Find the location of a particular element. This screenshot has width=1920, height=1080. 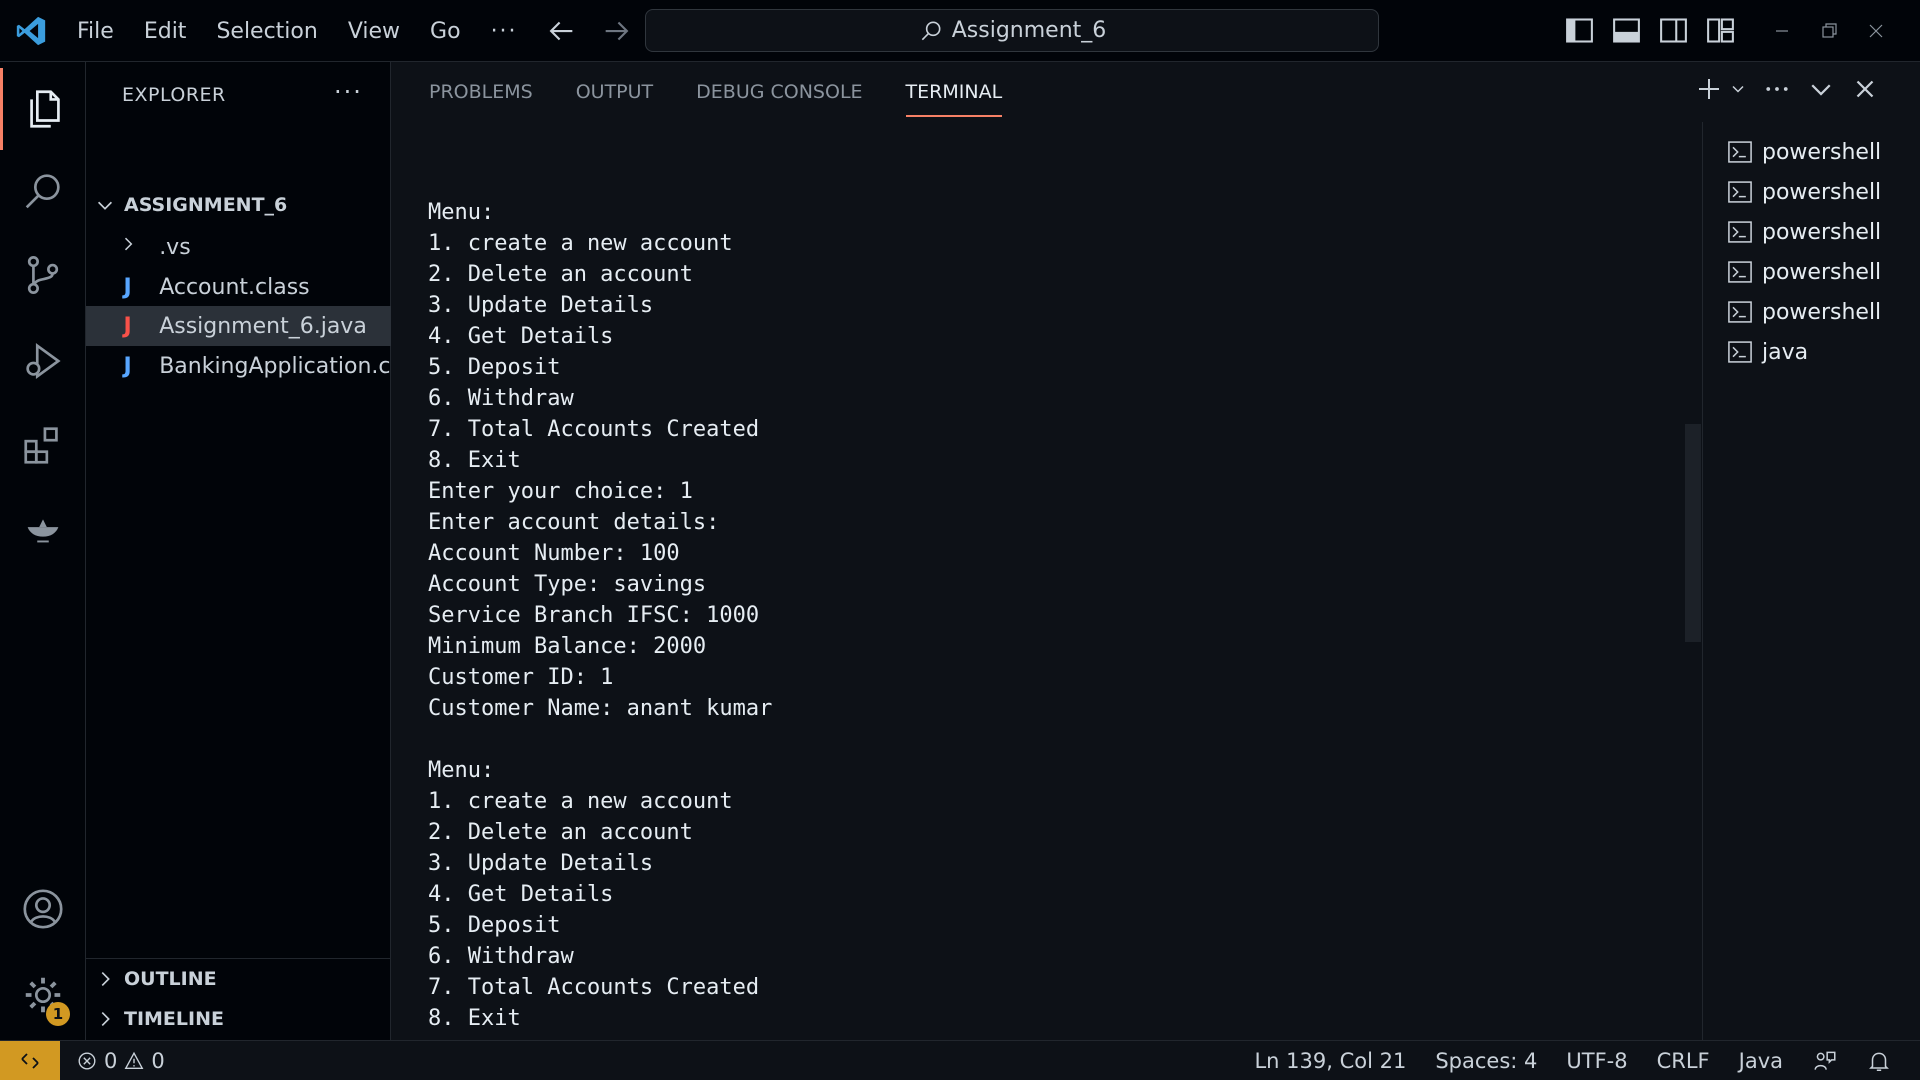

terminal-line: 2. Delete an account is located at coordinates (560, 274).